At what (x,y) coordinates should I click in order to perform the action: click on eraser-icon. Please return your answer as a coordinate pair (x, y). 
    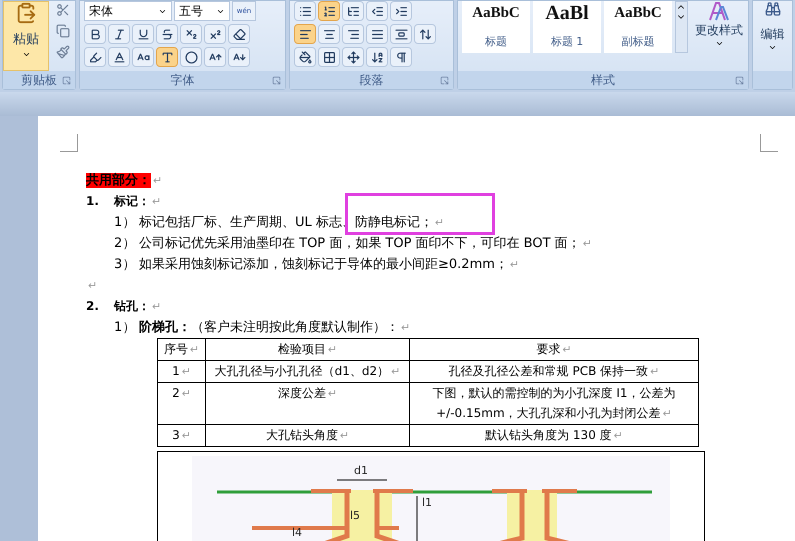
    Looking at the image, I should click on (239, 34).